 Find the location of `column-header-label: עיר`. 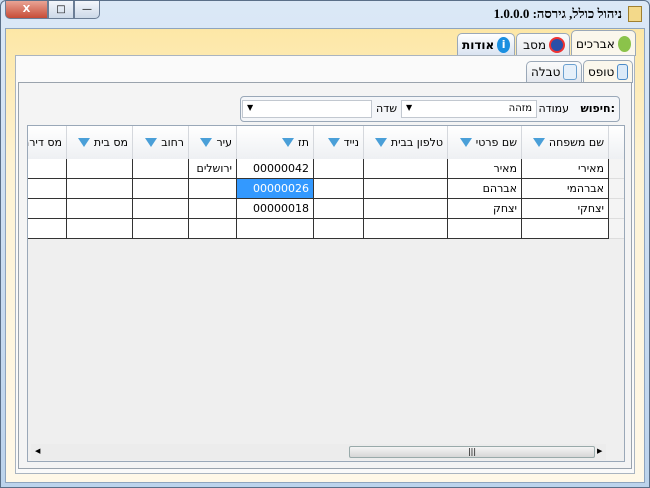

column-header-label: עיר is located at coordinates (224, 142).